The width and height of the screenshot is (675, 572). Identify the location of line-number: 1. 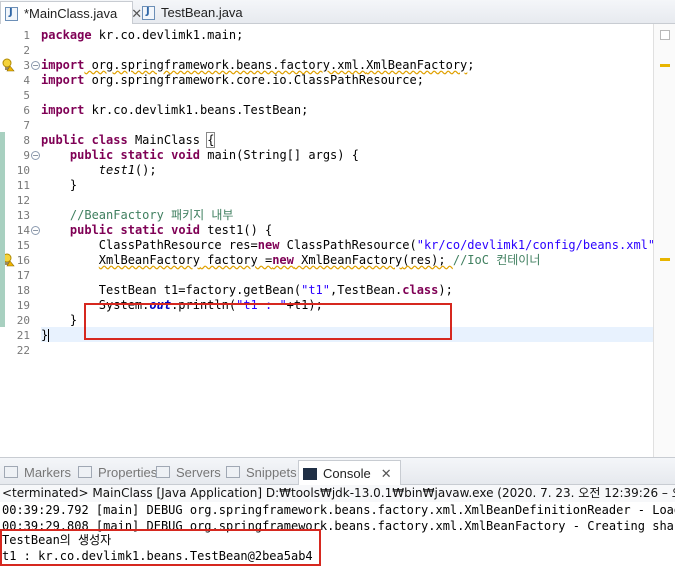
(26, 35).